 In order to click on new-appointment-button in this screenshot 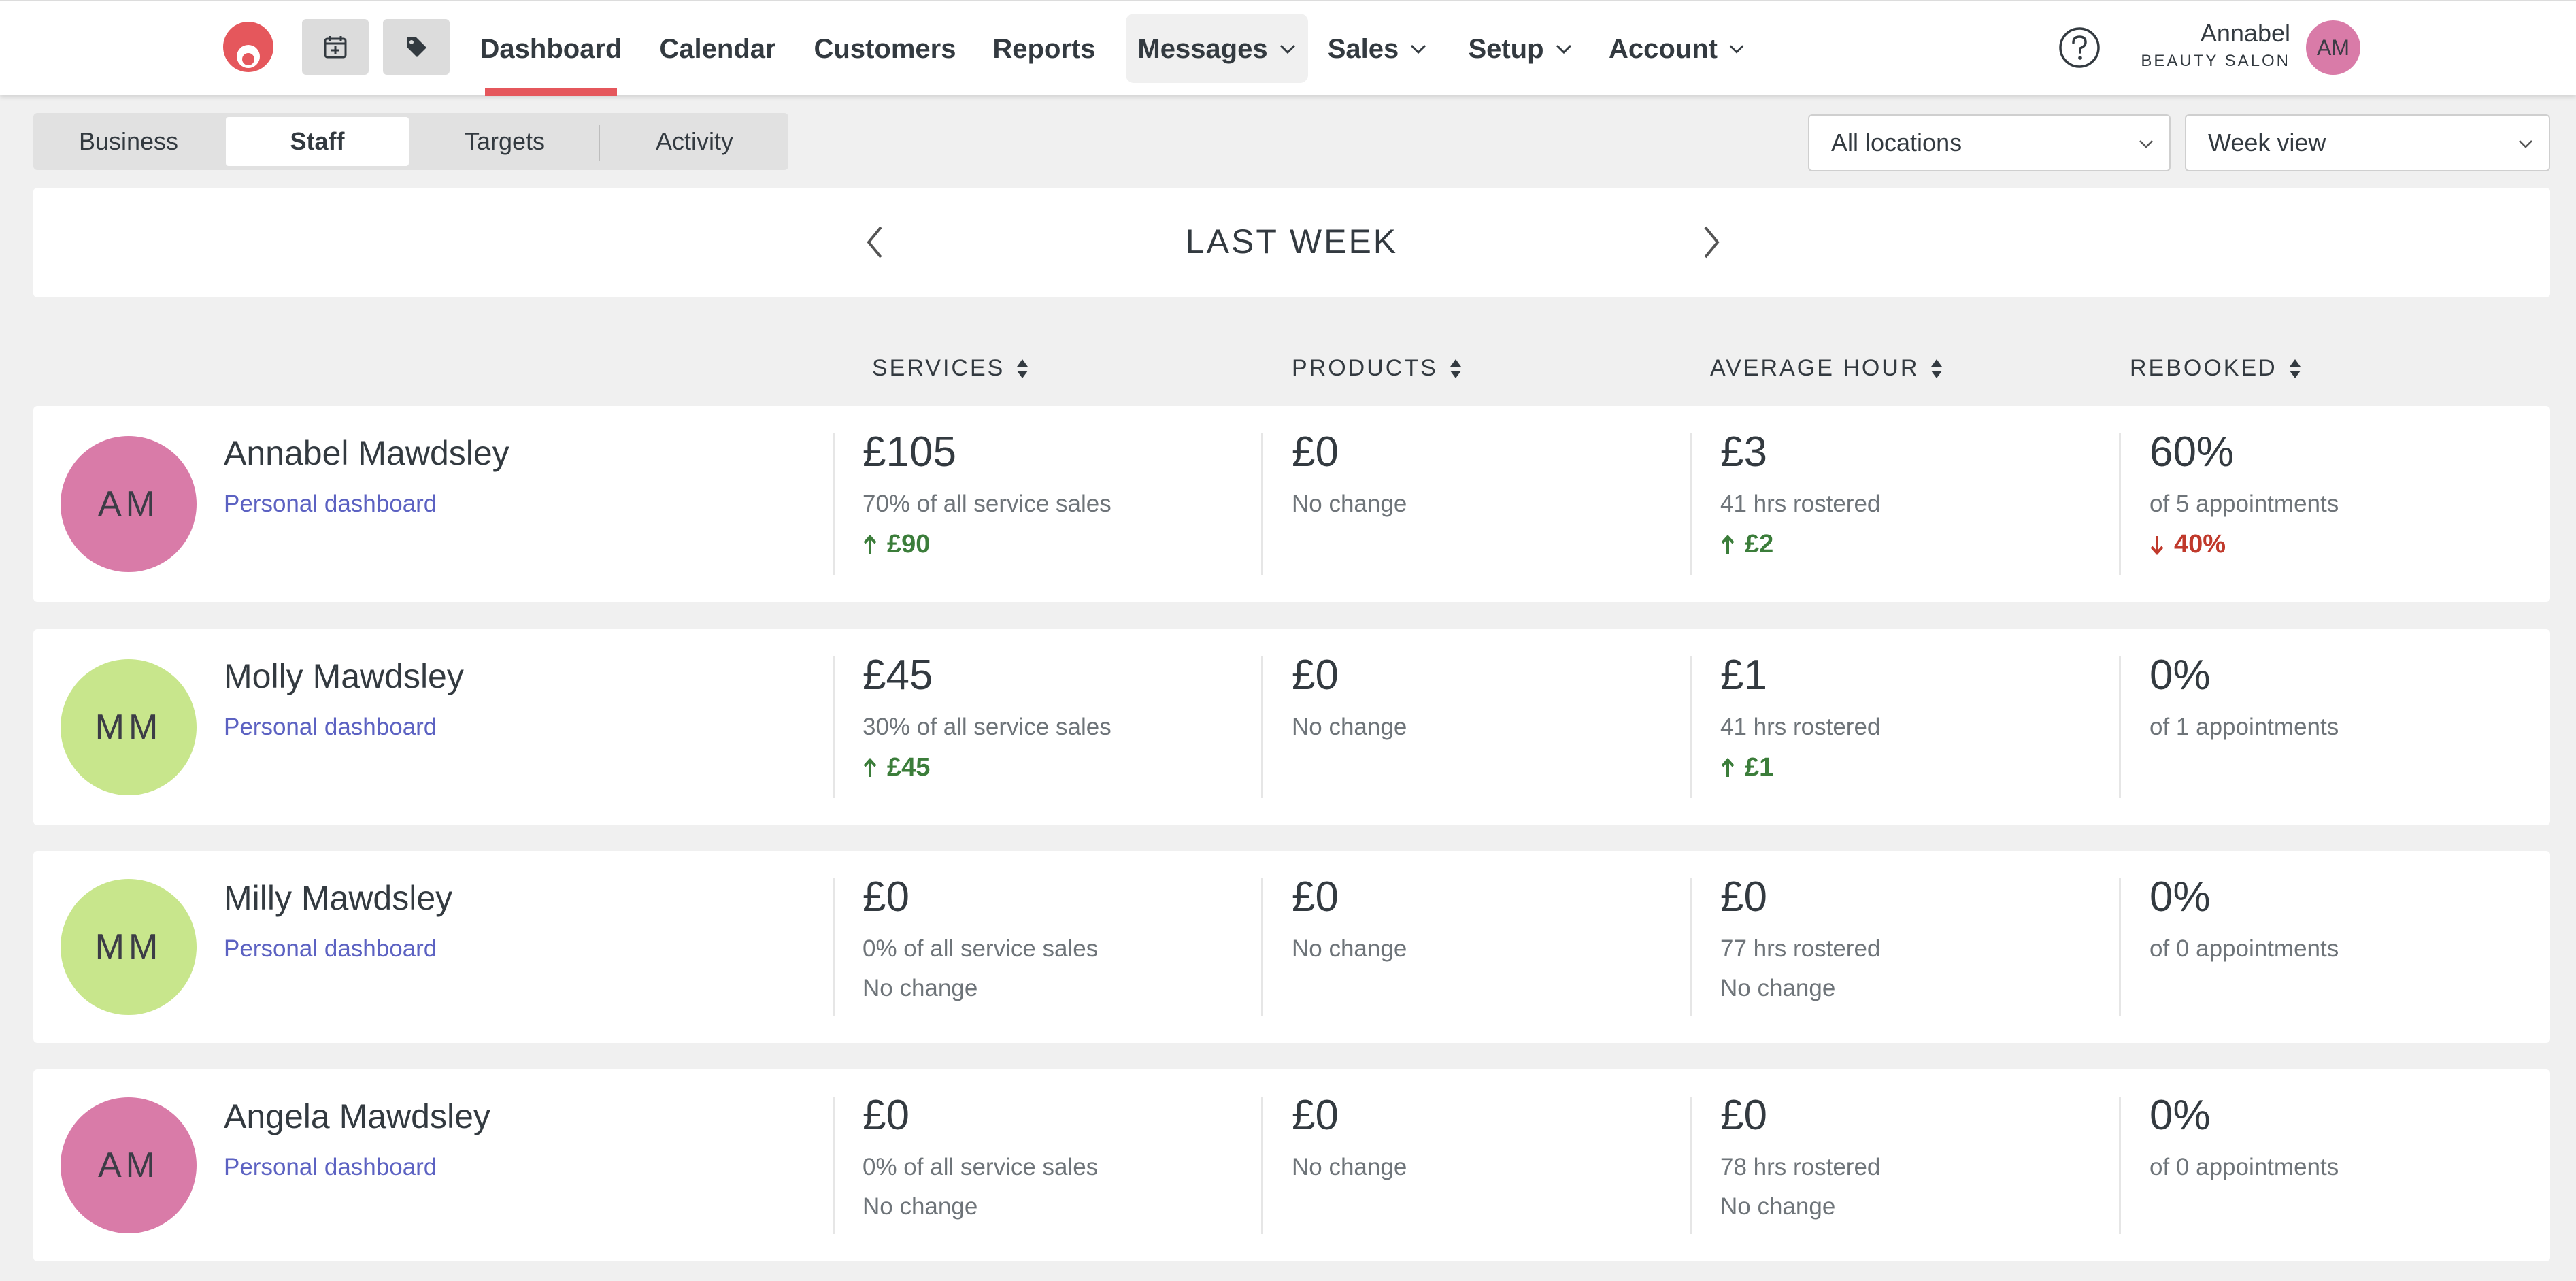, I will do `click(335, 47)`.